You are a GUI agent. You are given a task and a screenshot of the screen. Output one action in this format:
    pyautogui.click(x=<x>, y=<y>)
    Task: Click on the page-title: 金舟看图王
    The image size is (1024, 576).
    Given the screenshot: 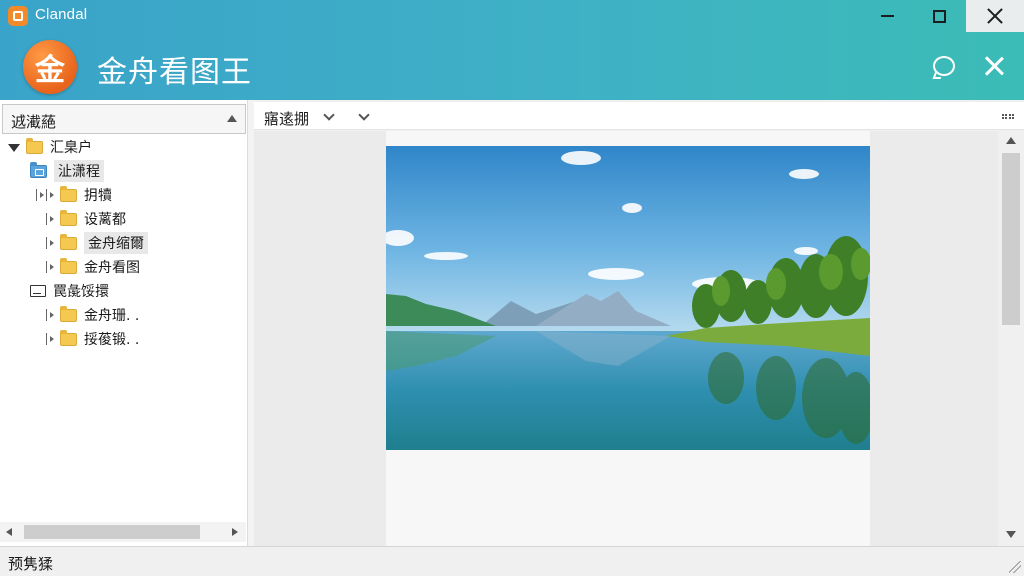 What is the action you would take?
    pyautogui.click(x=174, y=72)
    